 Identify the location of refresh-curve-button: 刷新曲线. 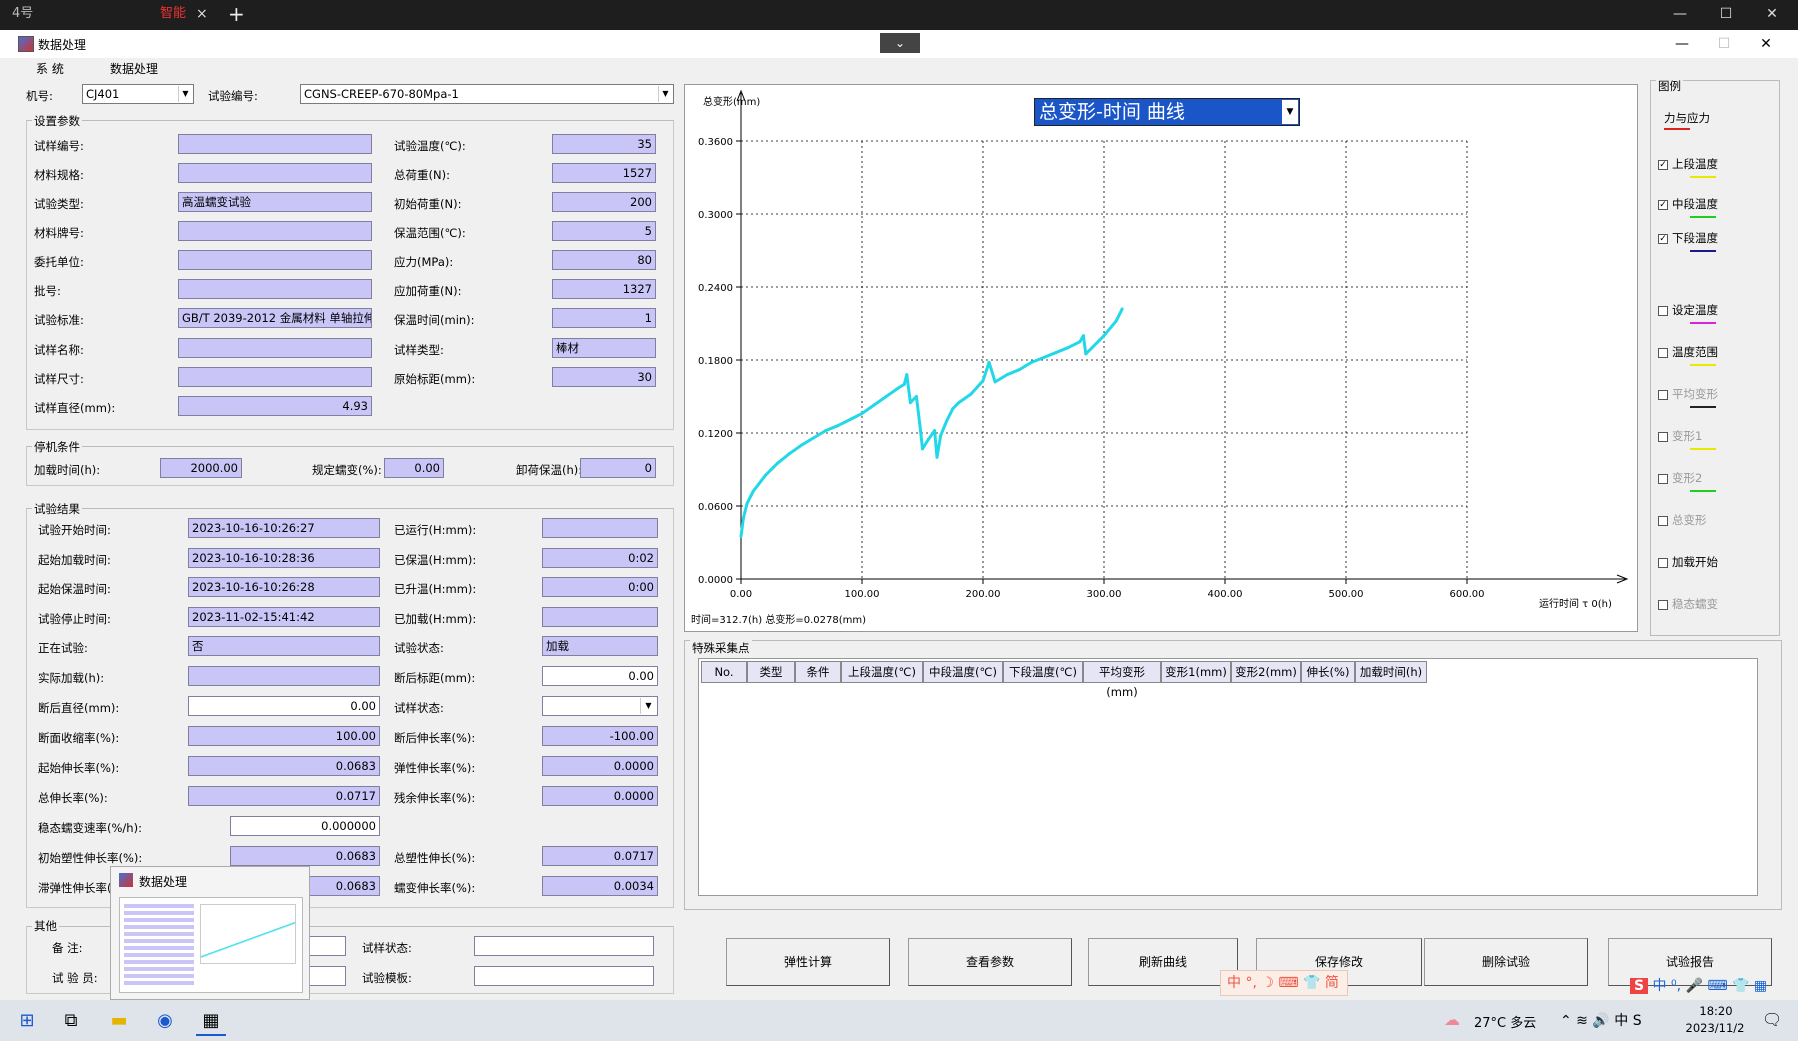
(1163, 962).